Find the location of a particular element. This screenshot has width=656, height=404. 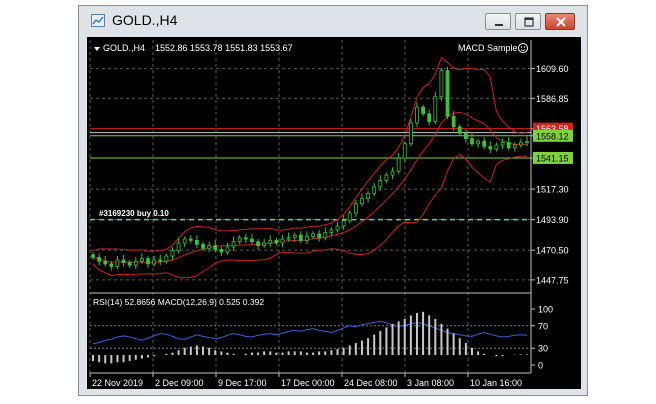

macd-histogram is located at coordinates (310, 337).